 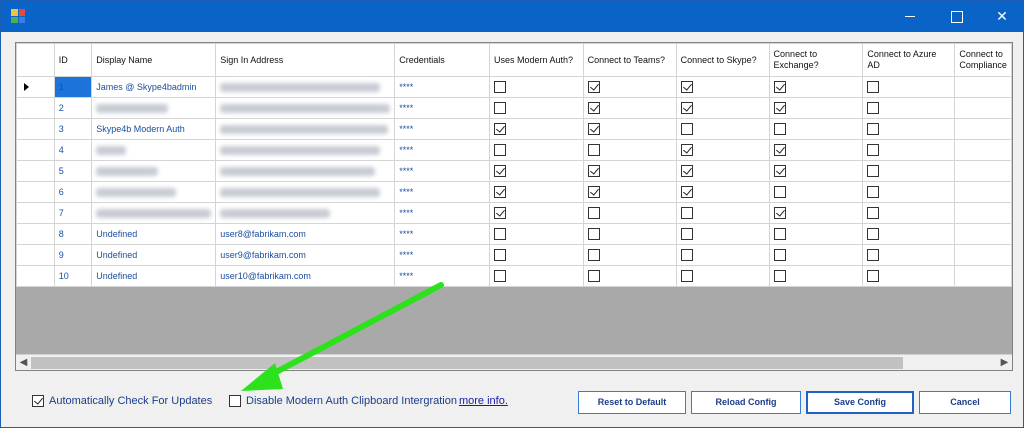 What do you see at coordinates (342, 336) in the screenshot?
I see `green-arrow-annotation` at bounding box center [342, 336].